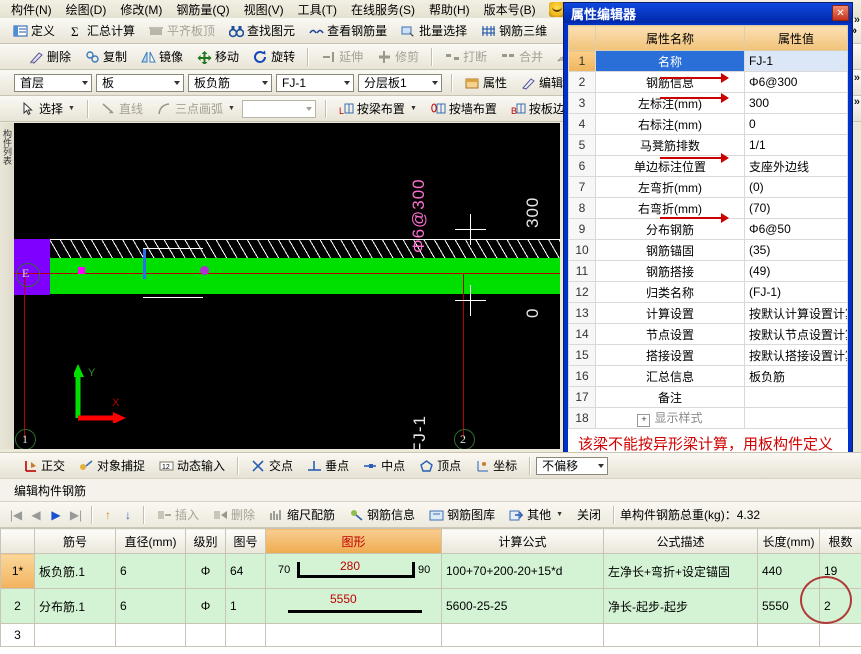 The height and width of the screenshot is (654, 861). What do you see at coordinates (342, 56) in the screenshot?
I see `extend-button: 延伸` at bounding box center [342, 56].